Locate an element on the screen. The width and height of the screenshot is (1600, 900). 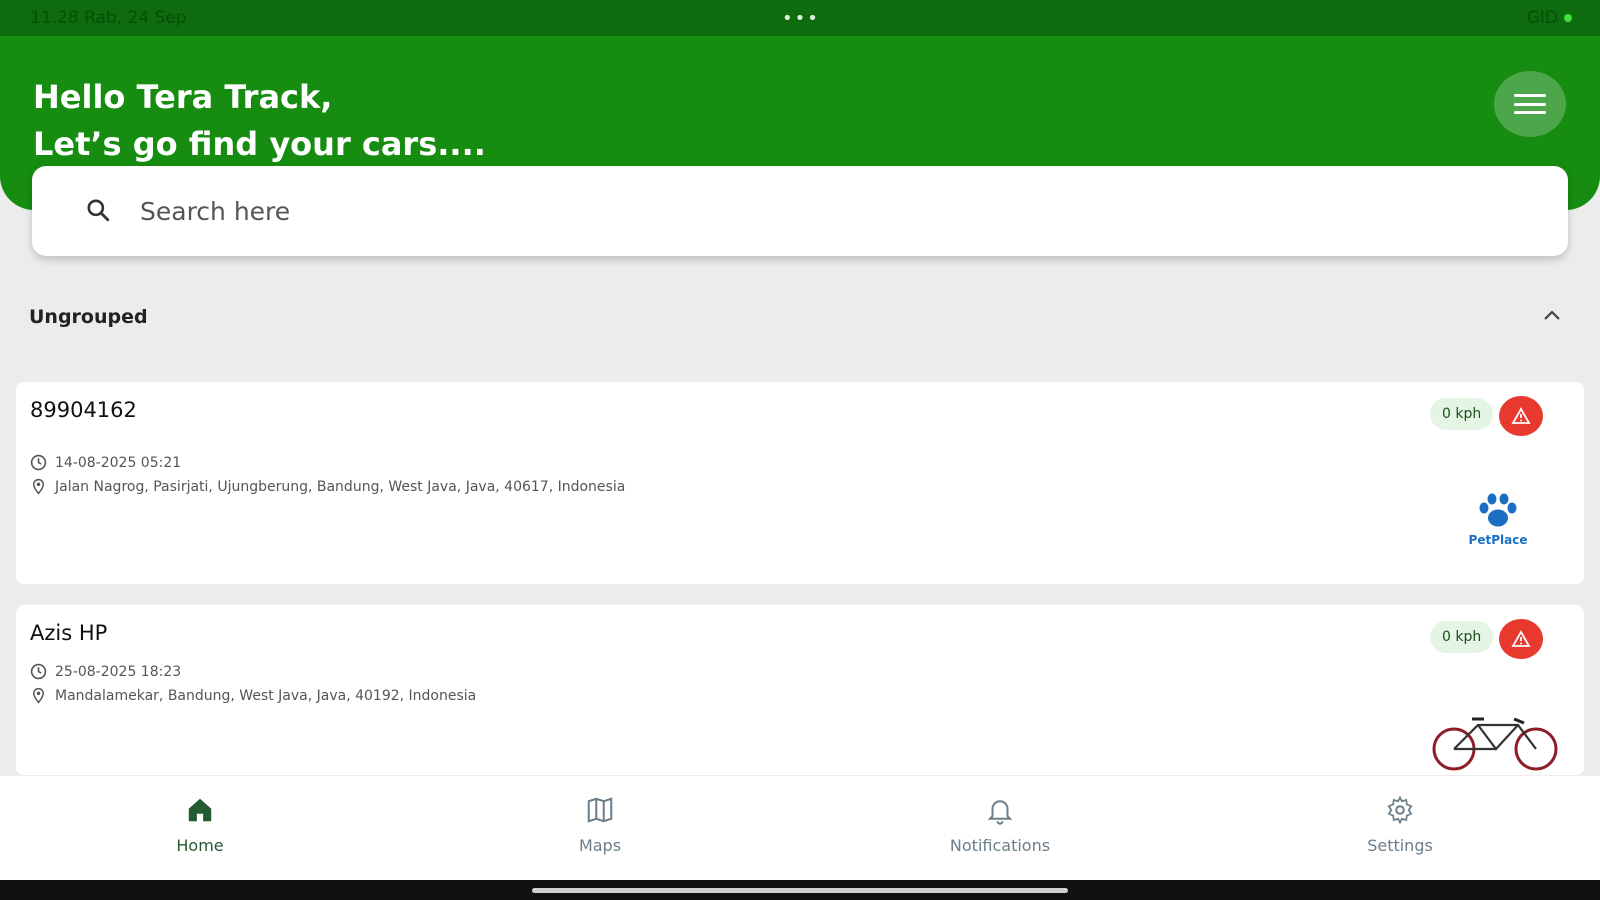
map-icon is located at coordinates (600, 810).